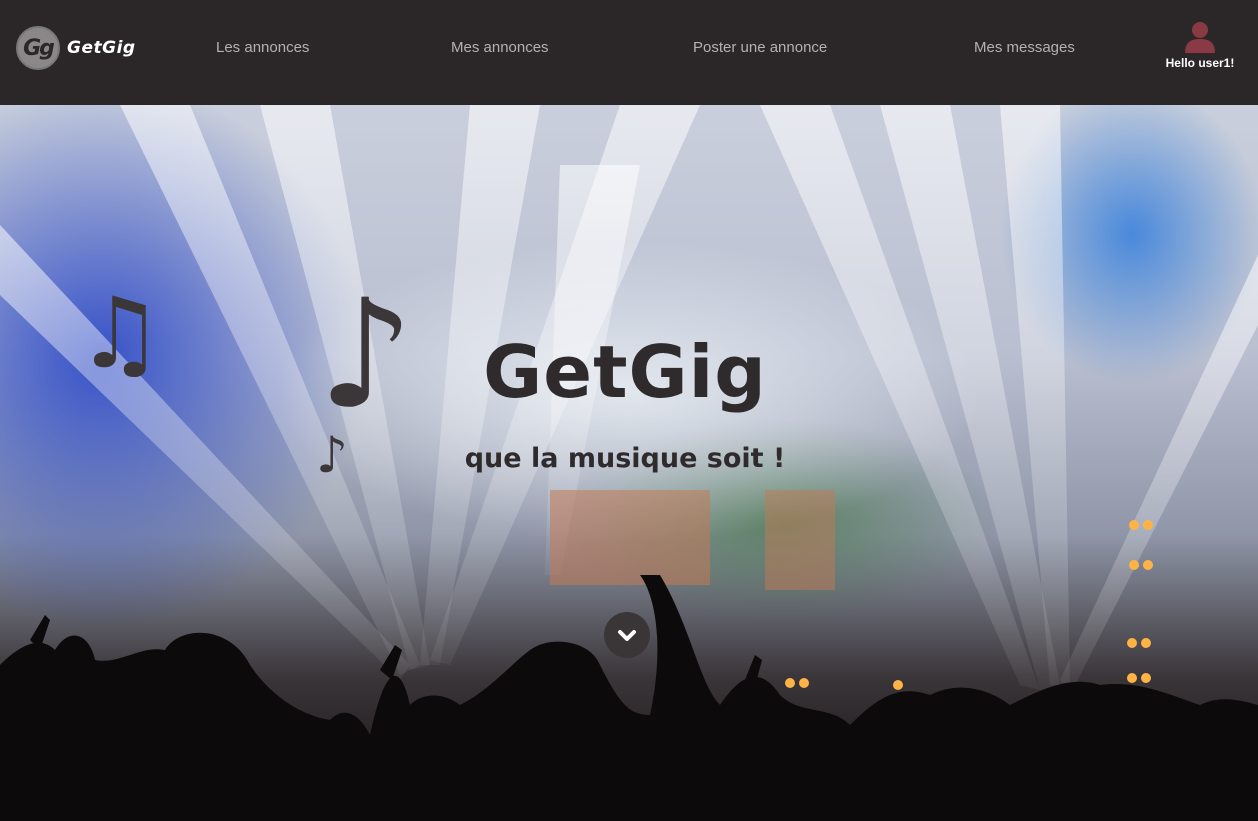 This screenshot has width=1258, height=821. Describe the element at coordinates (366, 355) in the screenshot. I see `music-note-large-icon: ♪` at that location.